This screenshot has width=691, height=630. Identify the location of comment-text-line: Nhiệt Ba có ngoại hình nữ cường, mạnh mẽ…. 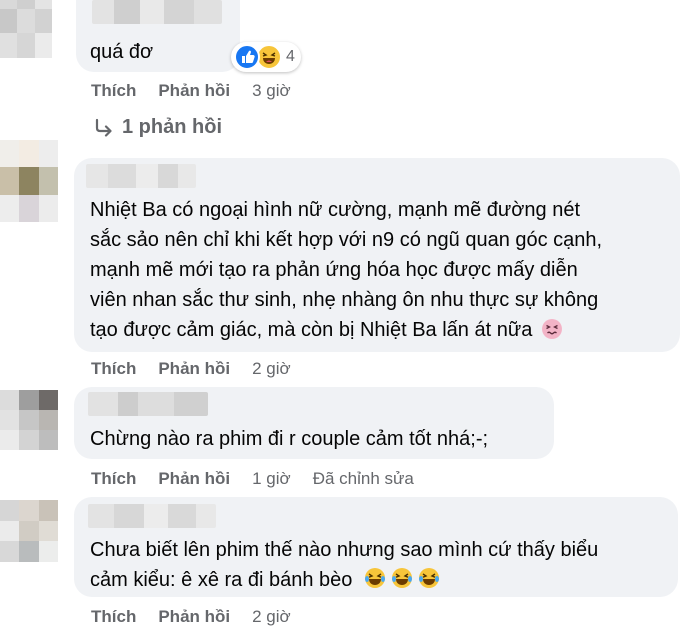
(335, 210).